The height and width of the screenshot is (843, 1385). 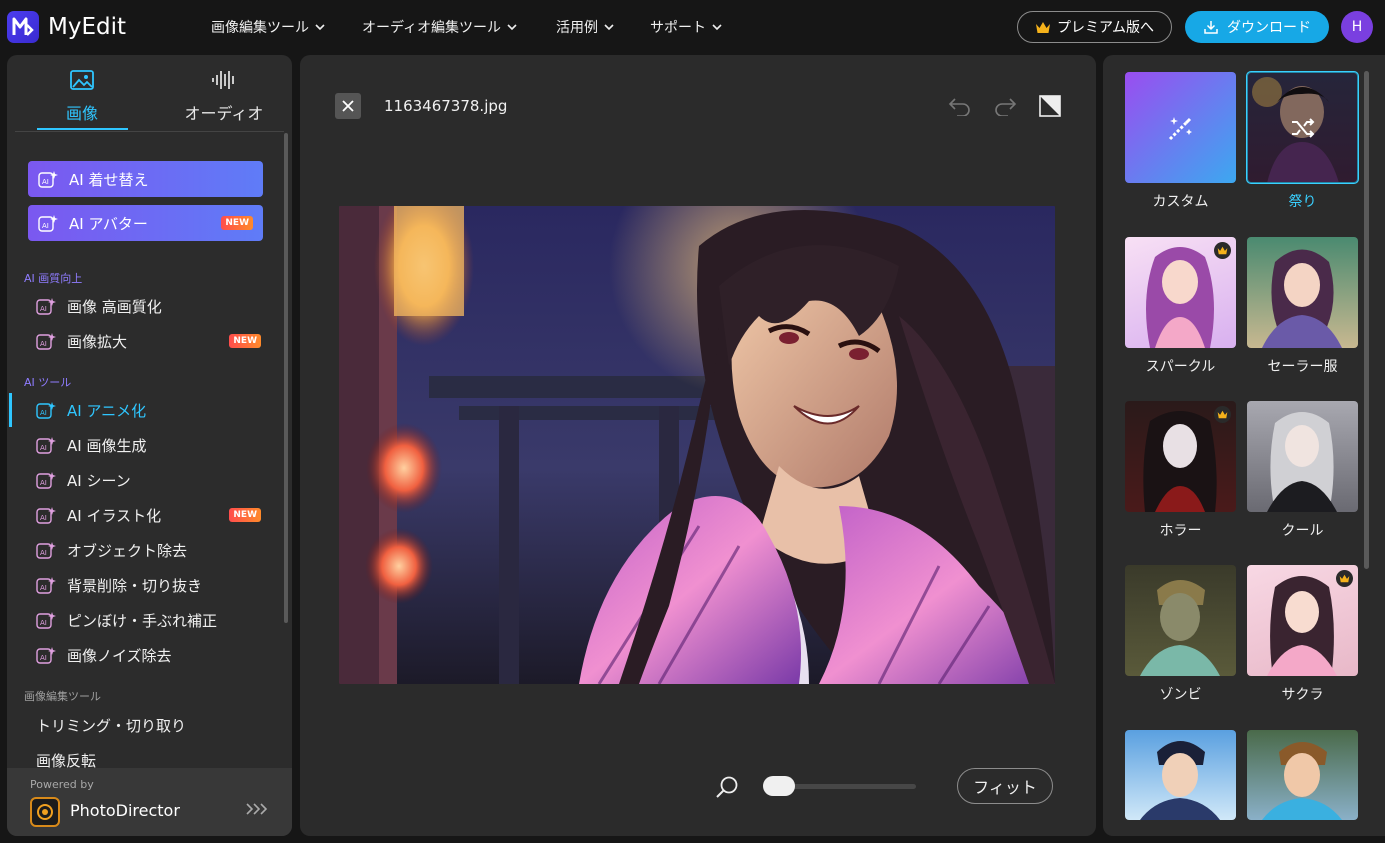 I want to click on ai-dress-up-button: AI AI 着せ替え, so click(x=145, y=179).